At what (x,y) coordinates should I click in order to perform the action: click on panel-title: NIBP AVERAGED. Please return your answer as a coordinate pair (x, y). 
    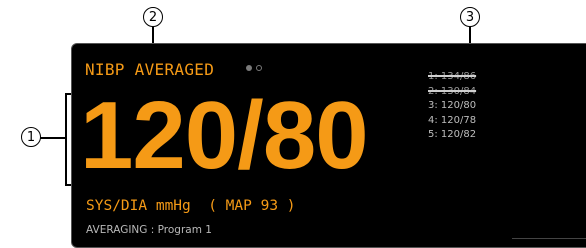
    Looking at the image, I should click on (150, 69).